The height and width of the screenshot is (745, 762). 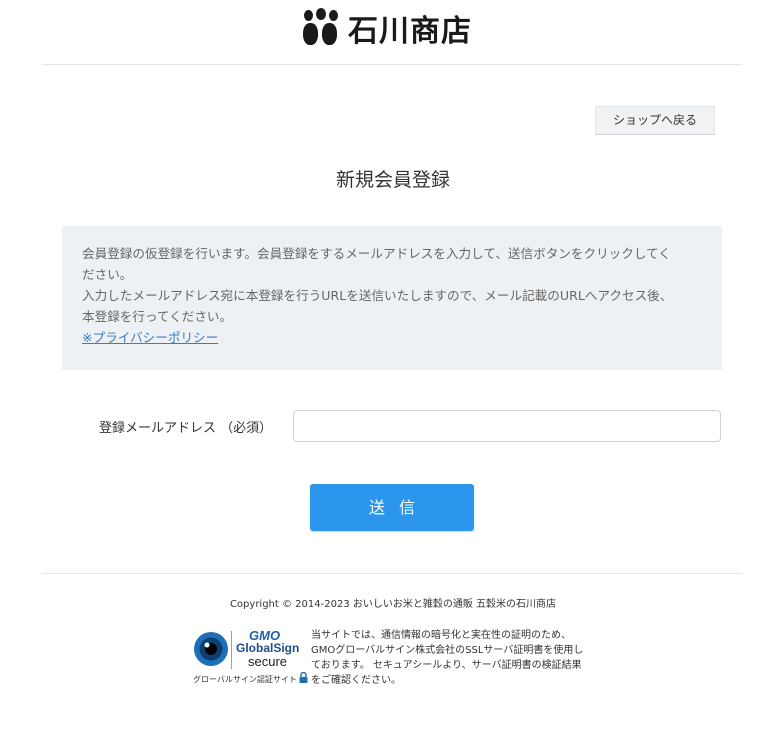 I want to click on notice-line: ださい。, so click(x=107, y=274).